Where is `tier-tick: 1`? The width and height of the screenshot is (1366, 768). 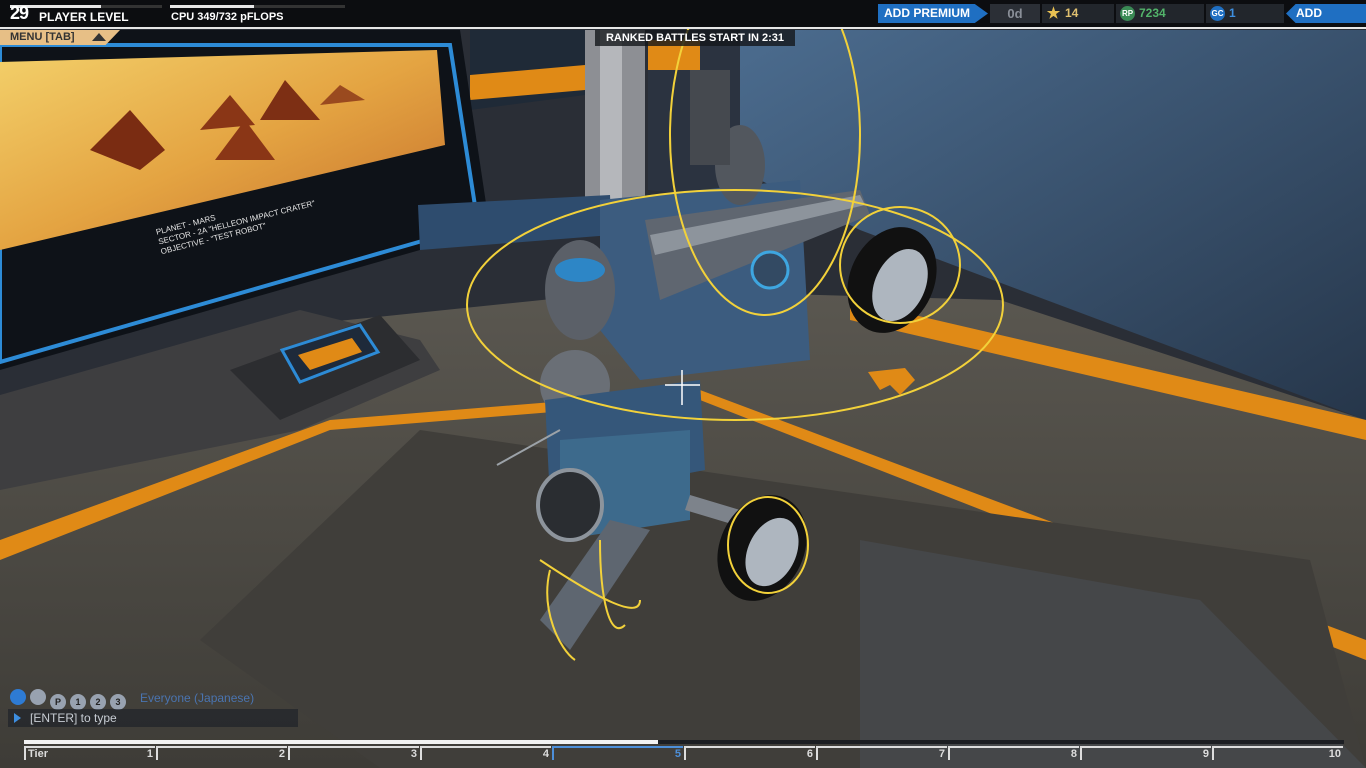
tier-tick: 1 is located at coordinates (89, 753).